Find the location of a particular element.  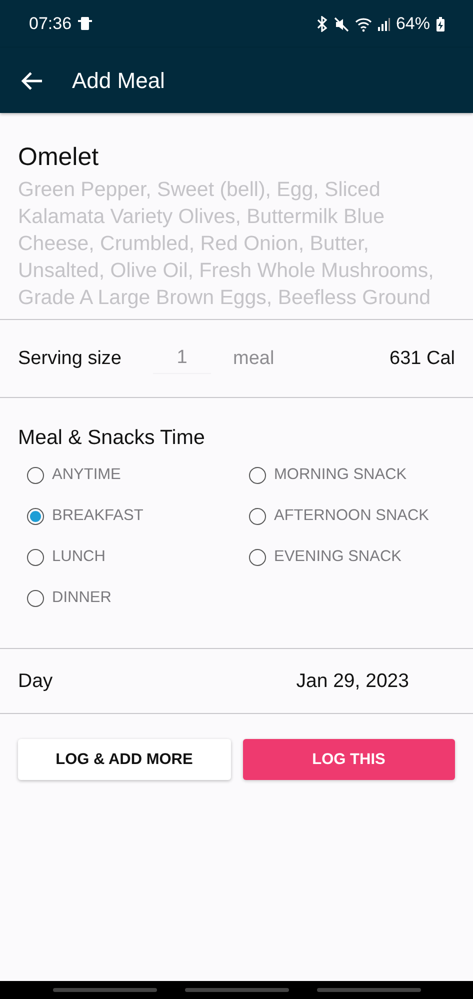

log-and-add-more-button: LOG & ADD MORE is located at coordinates (124, 759).